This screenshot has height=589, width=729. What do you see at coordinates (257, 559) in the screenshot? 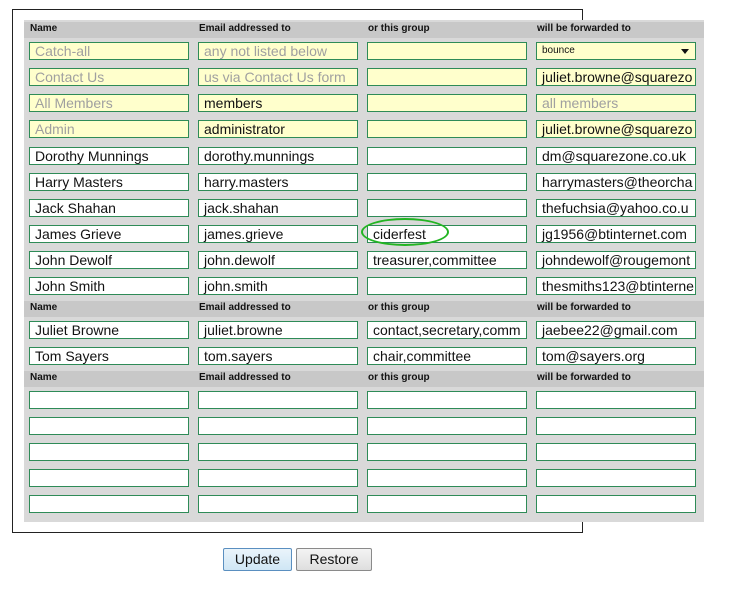
I see `update-button: Update` at bounding box center [257, 559].